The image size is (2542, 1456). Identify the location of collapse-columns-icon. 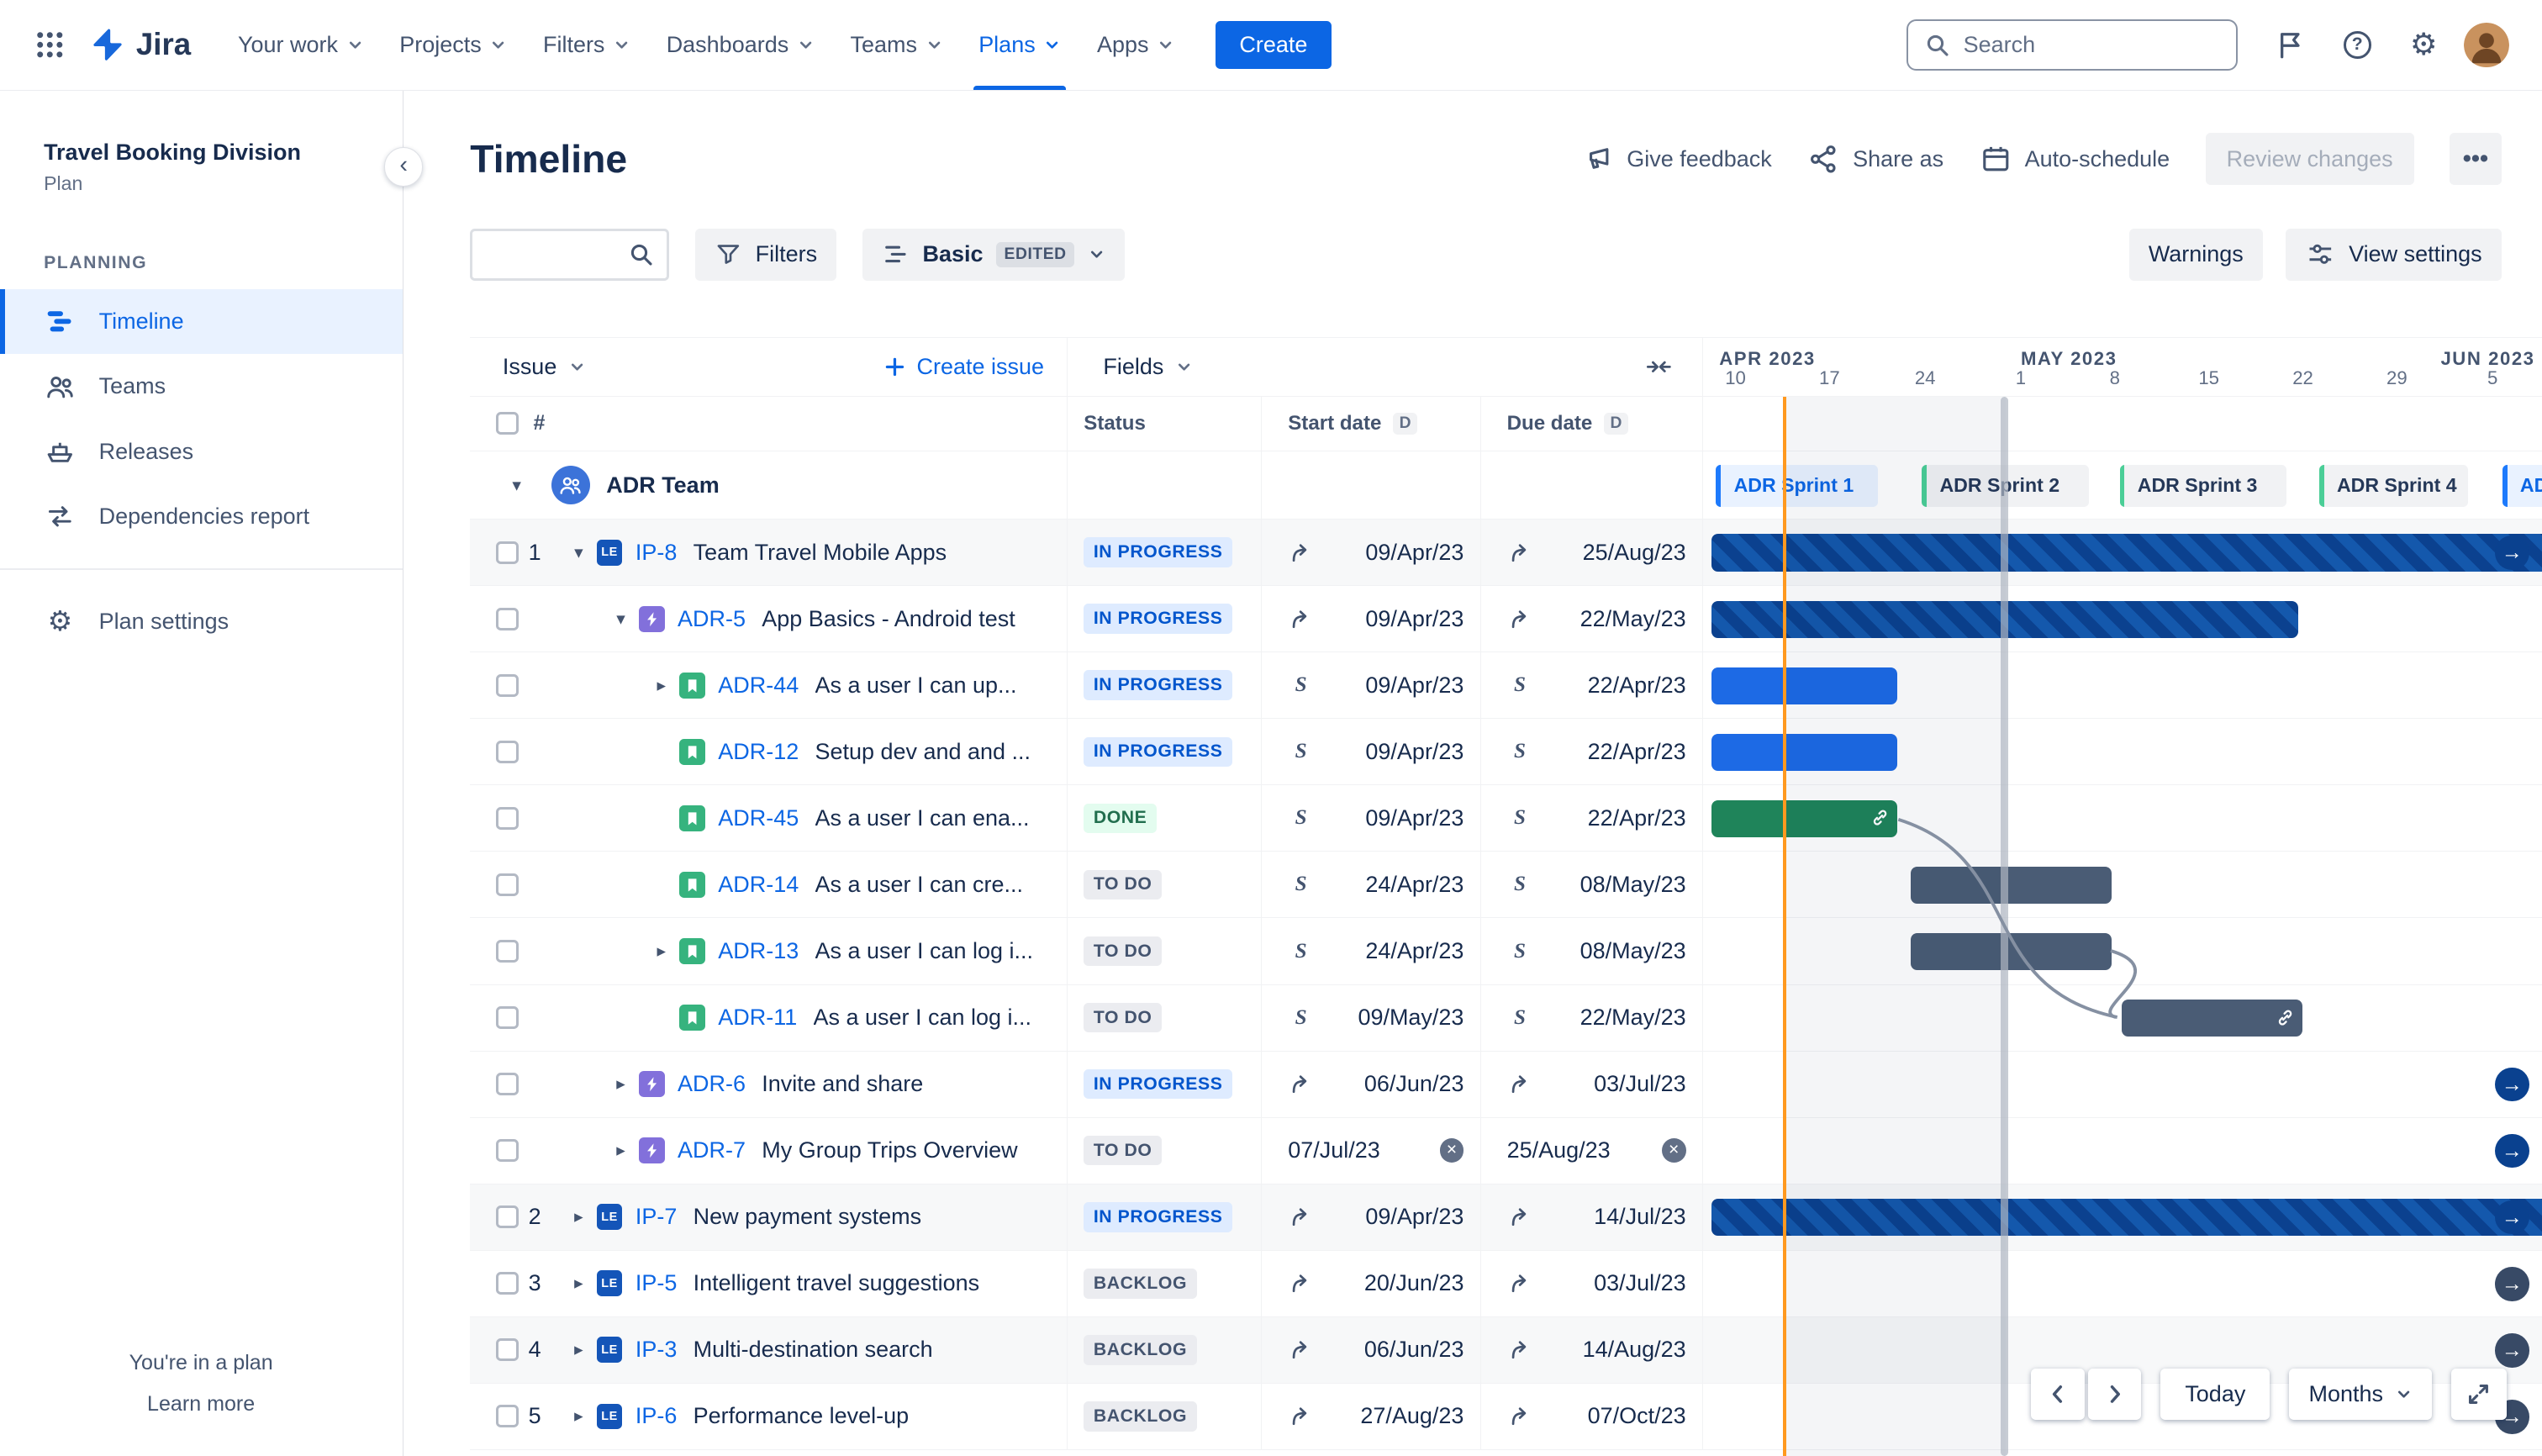
(1659, 367).